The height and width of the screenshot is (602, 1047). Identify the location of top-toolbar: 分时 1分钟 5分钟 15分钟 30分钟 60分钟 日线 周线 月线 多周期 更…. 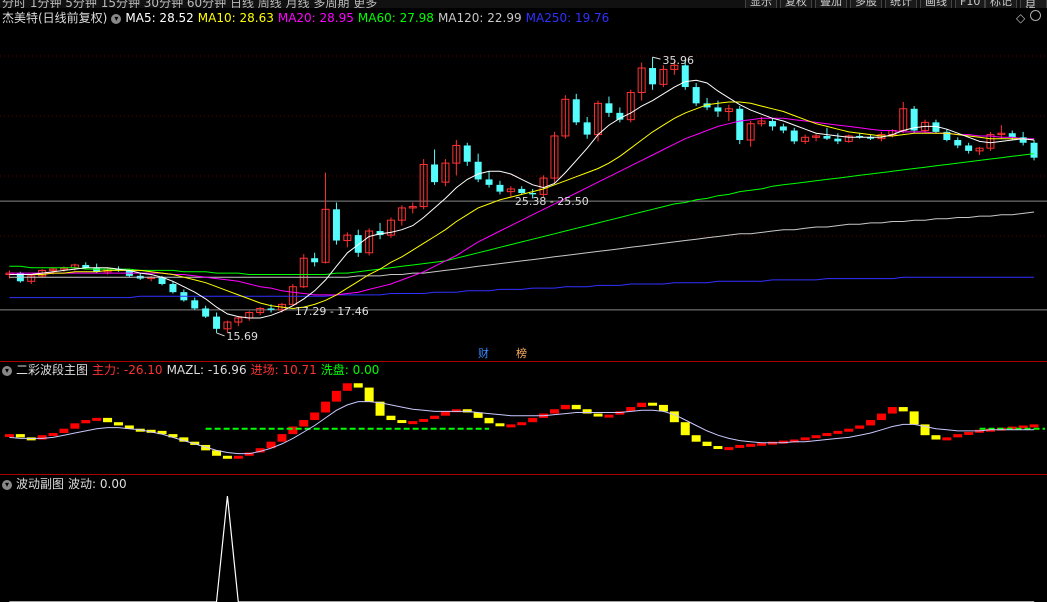
(523, 4).